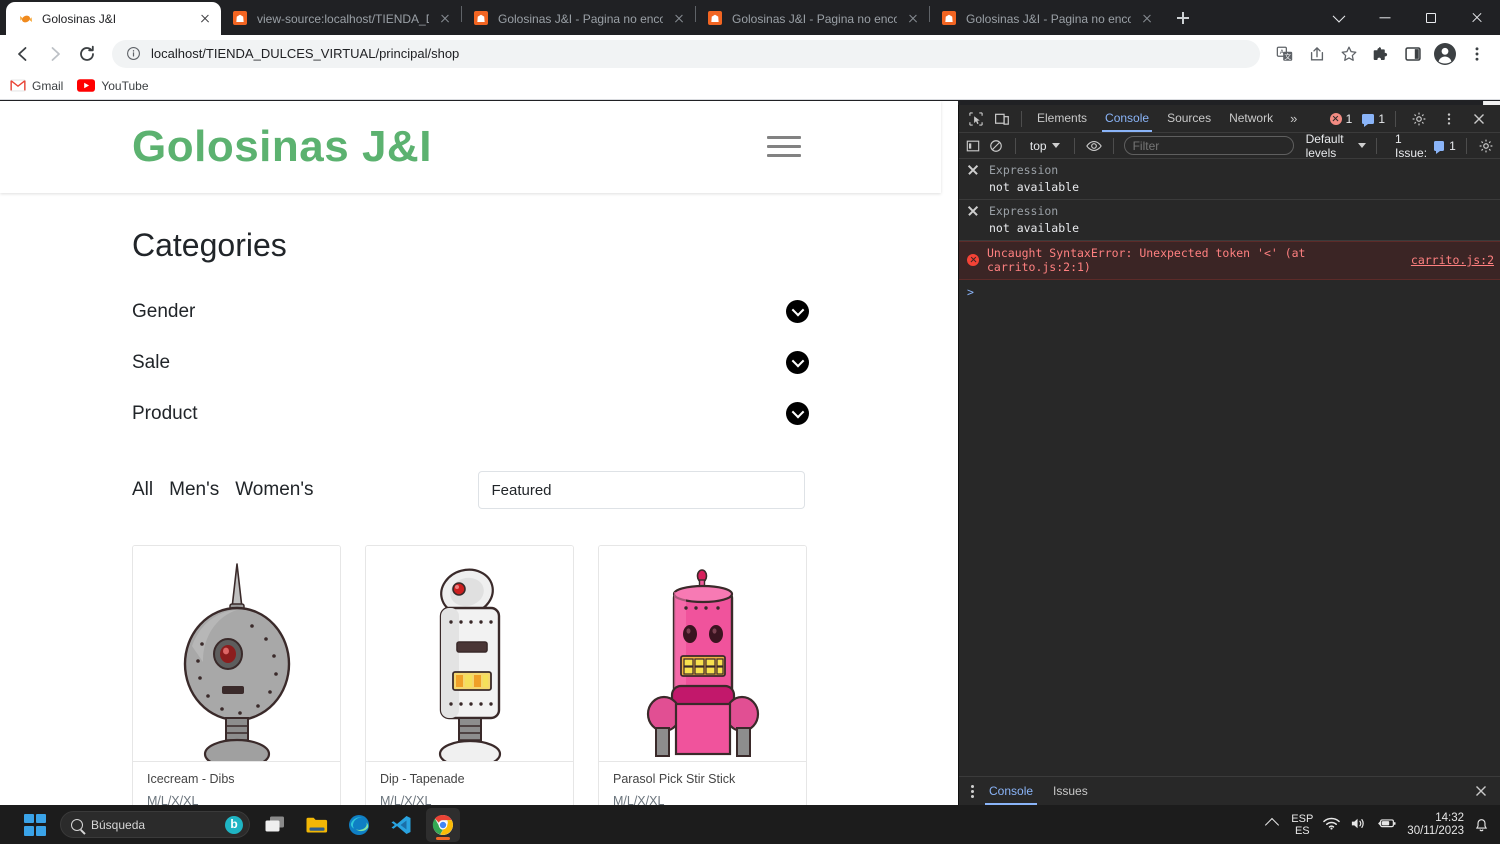 The image size is (1500, 844). What do you see at coordinates (470, 362) in the screenshot?
I see `filter-row-sale: Sale` at bounding box center [470, 362].